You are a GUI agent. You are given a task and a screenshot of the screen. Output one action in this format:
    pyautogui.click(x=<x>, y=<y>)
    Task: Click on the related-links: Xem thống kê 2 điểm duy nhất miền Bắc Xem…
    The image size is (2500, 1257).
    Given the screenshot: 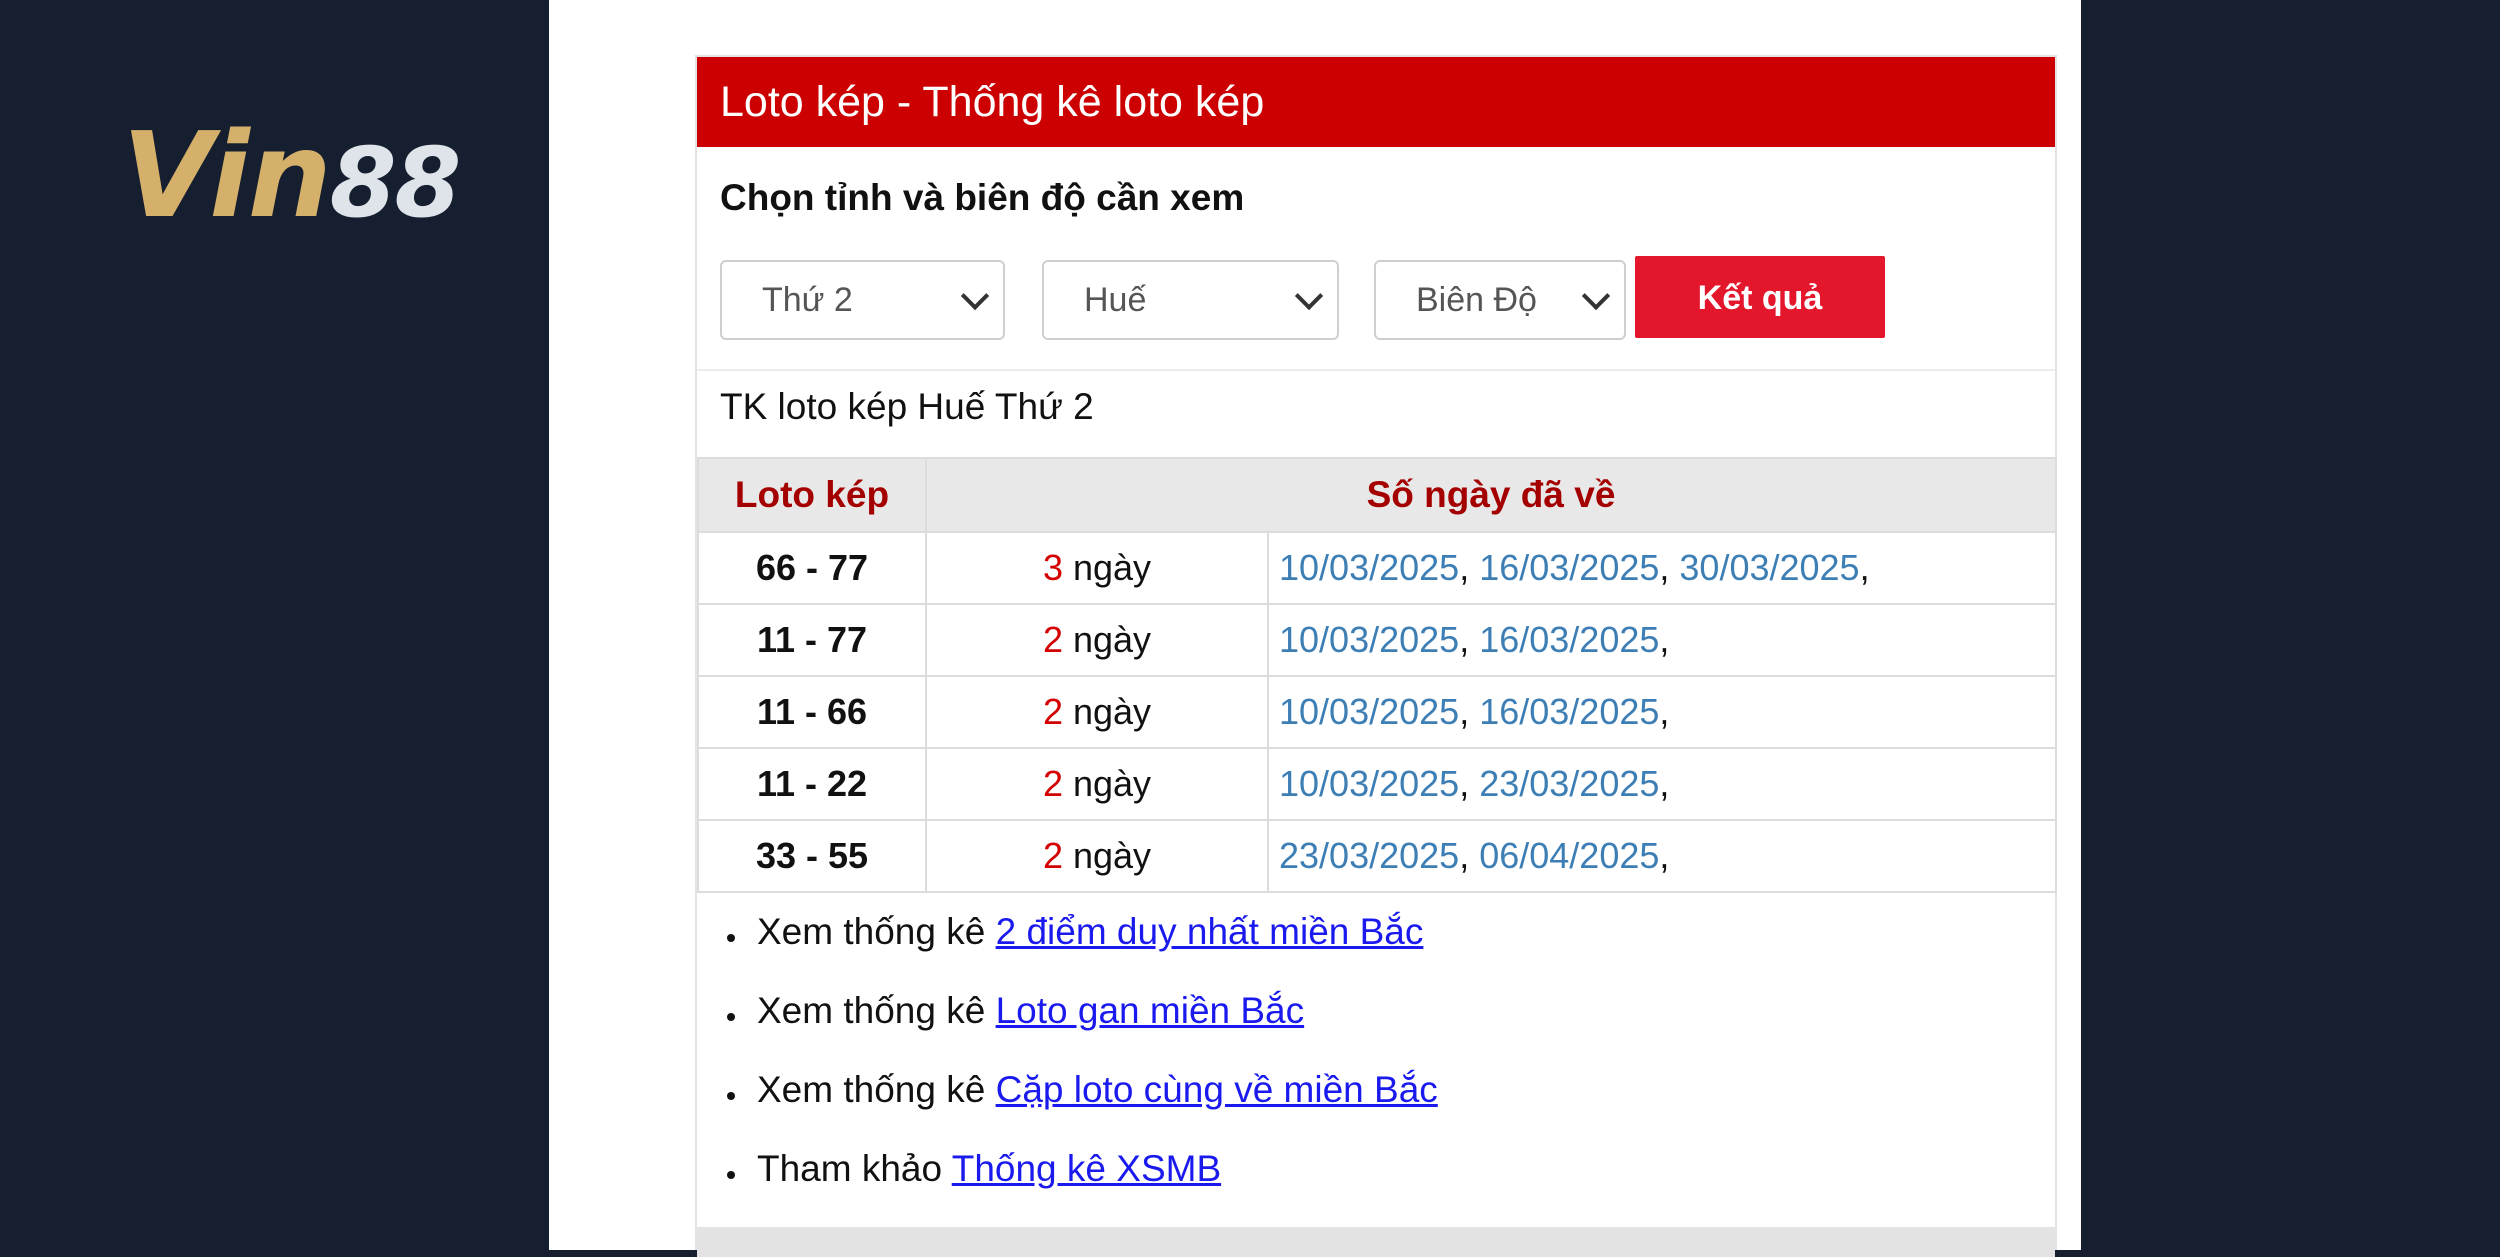 What is the action you would take?
    pyautogui.click(x=1067, y=1065)
    